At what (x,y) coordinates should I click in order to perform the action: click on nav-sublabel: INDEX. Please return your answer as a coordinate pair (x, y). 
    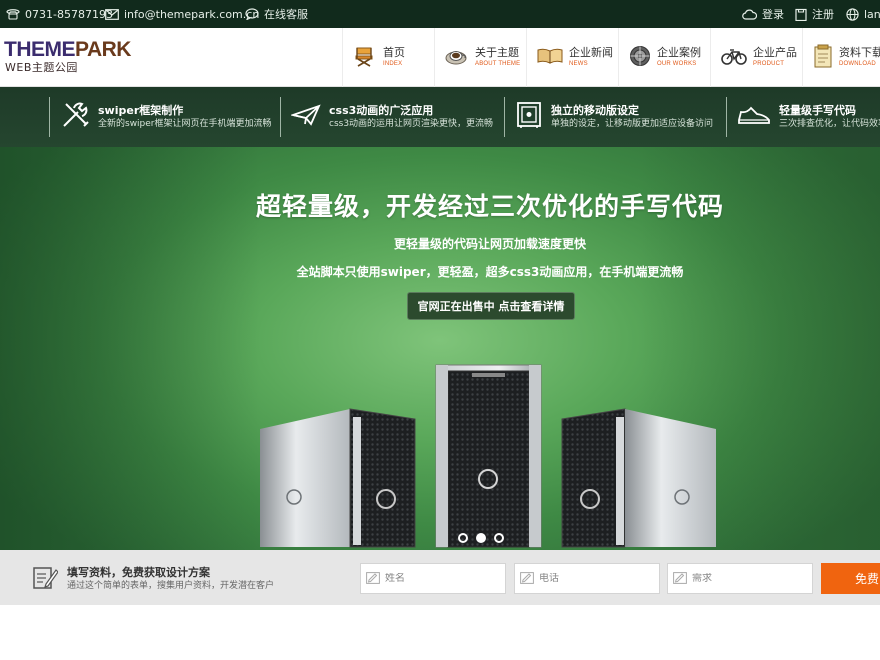
    Looking at the image, I should click on (393, 64).